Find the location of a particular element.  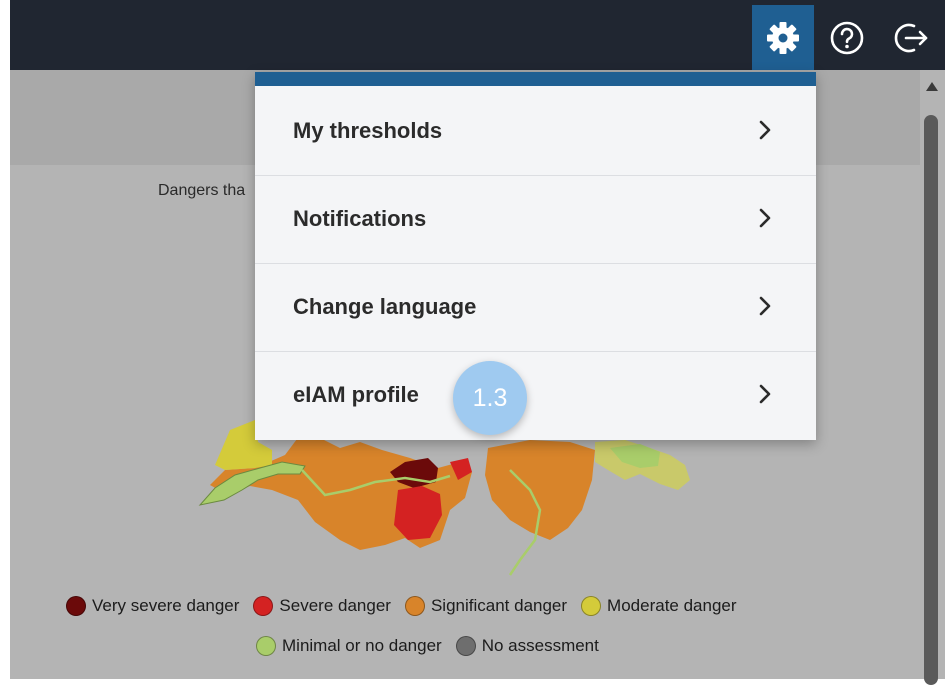

legend-label: Severe danger is located at coordinates (335, 605).